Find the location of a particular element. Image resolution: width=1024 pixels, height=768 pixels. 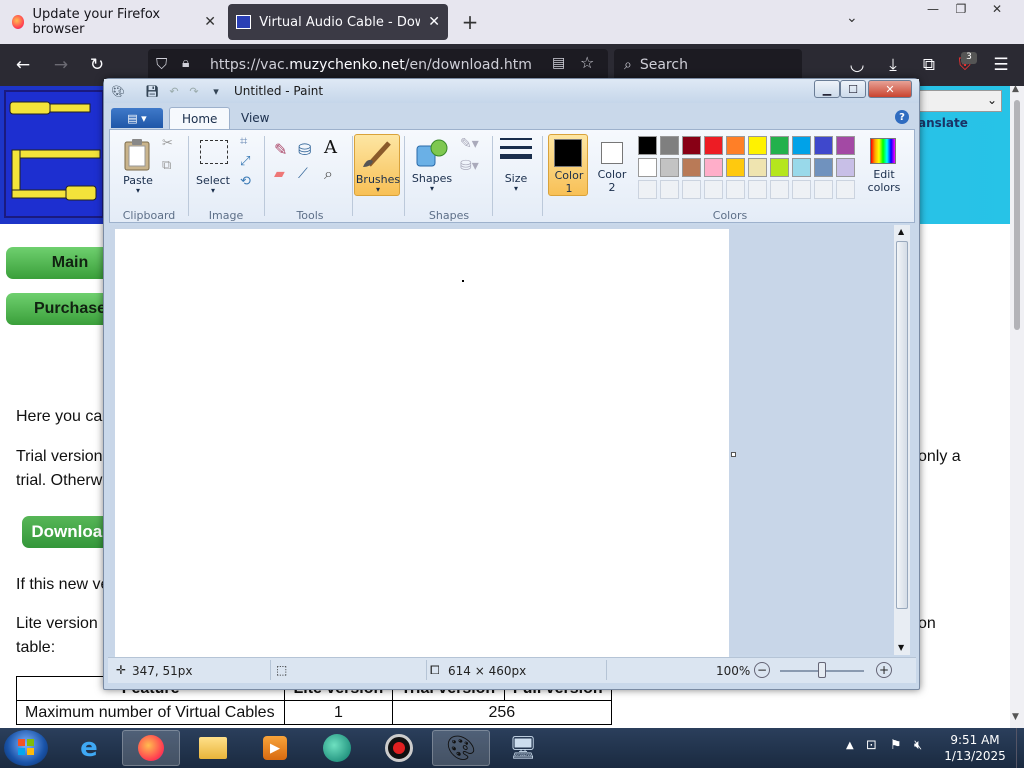

close-tab-icon: ✕ is located at coordinates (210, 22).